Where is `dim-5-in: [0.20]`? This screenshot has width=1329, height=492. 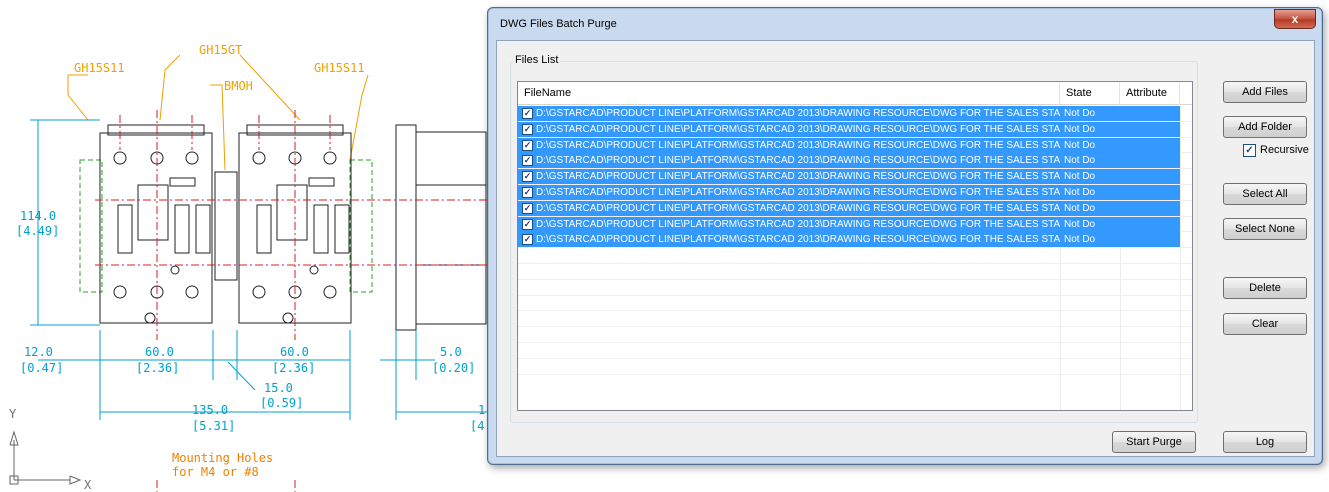
dim-5-in: [0.20] is located at coordinates (453, 368).